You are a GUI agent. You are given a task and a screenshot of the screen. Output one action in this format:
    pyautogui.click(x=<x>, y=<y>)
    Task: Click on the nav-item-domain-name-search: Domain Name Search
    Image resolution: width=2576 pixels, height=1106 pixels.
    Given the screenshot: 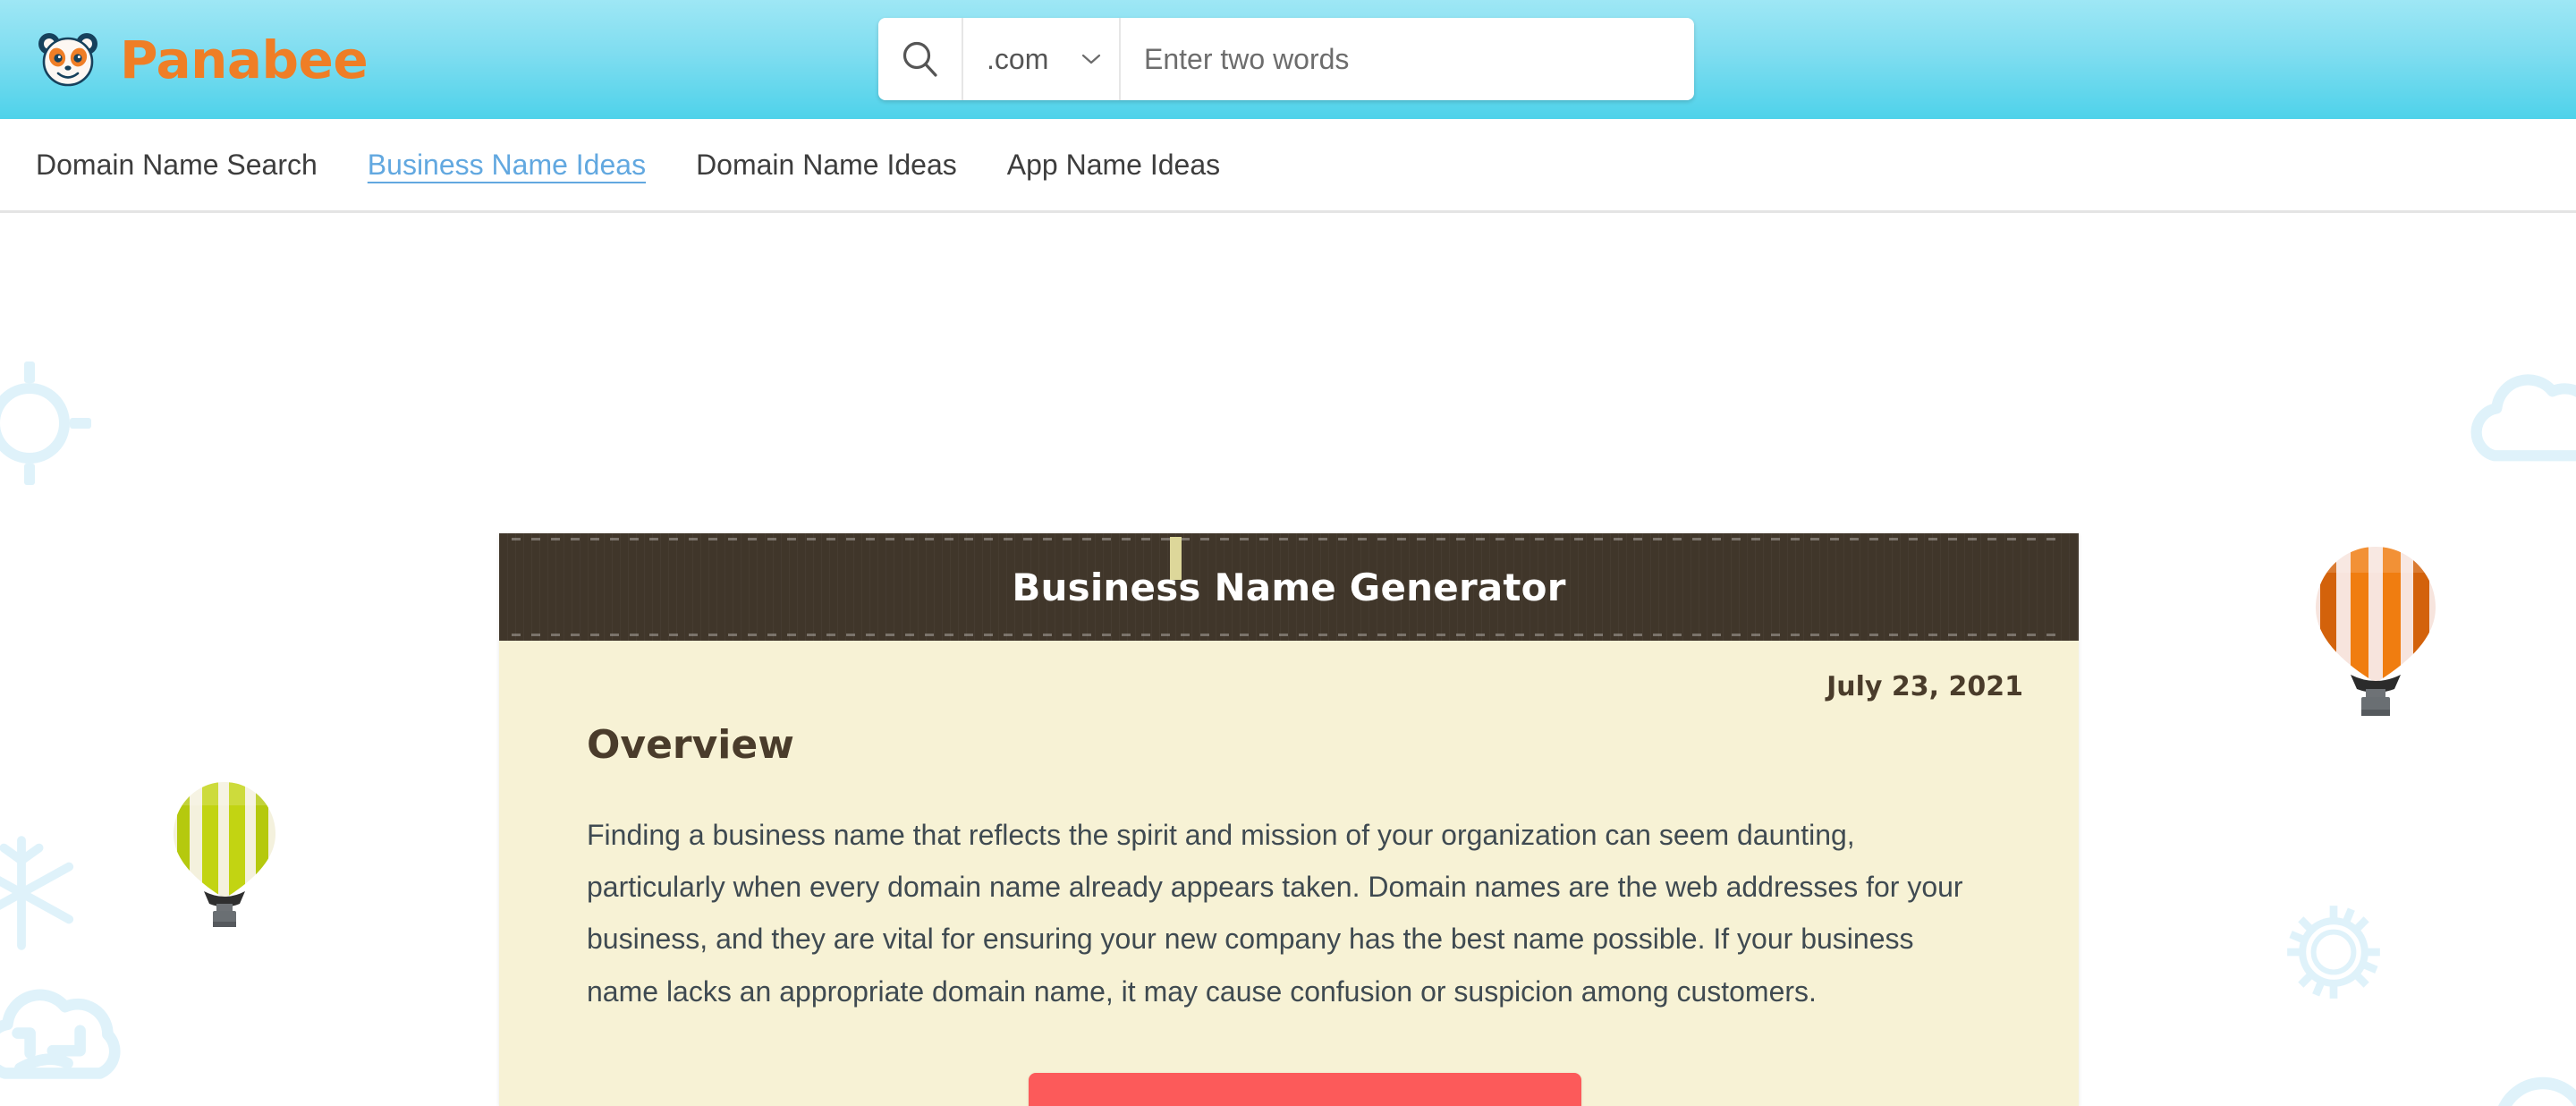 What is the action you would take?
    pyautogui.click(x=177, y=165)
    